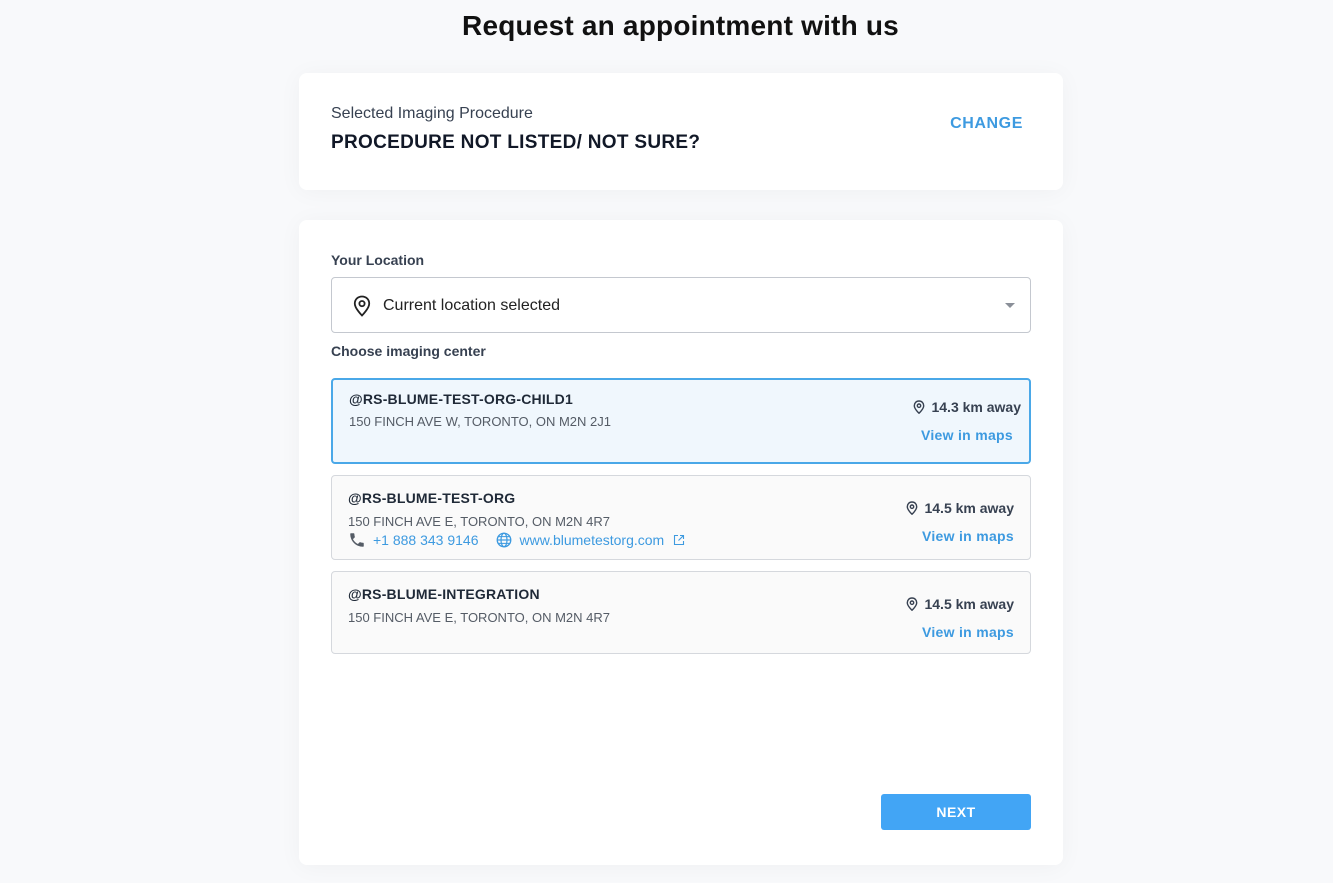  Describe the element at coordinates (432, 113) in the screenshot. I see `procedure-label: Selected Imaging Procedure` at that location.